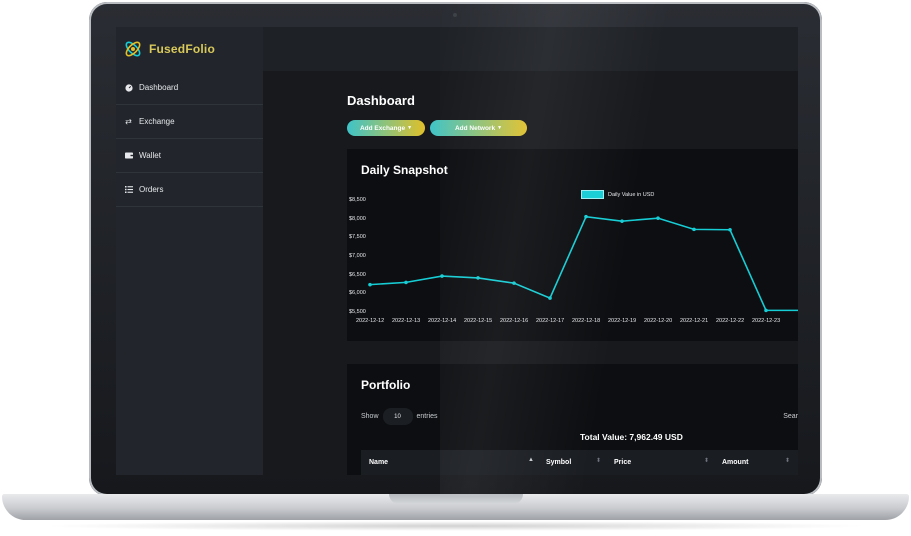 Image resolution: width=911 pixels, height=536 pixels. Describe the element at coordinates (456, 499) in the screenshot. I see `laptop-notch` at that location.